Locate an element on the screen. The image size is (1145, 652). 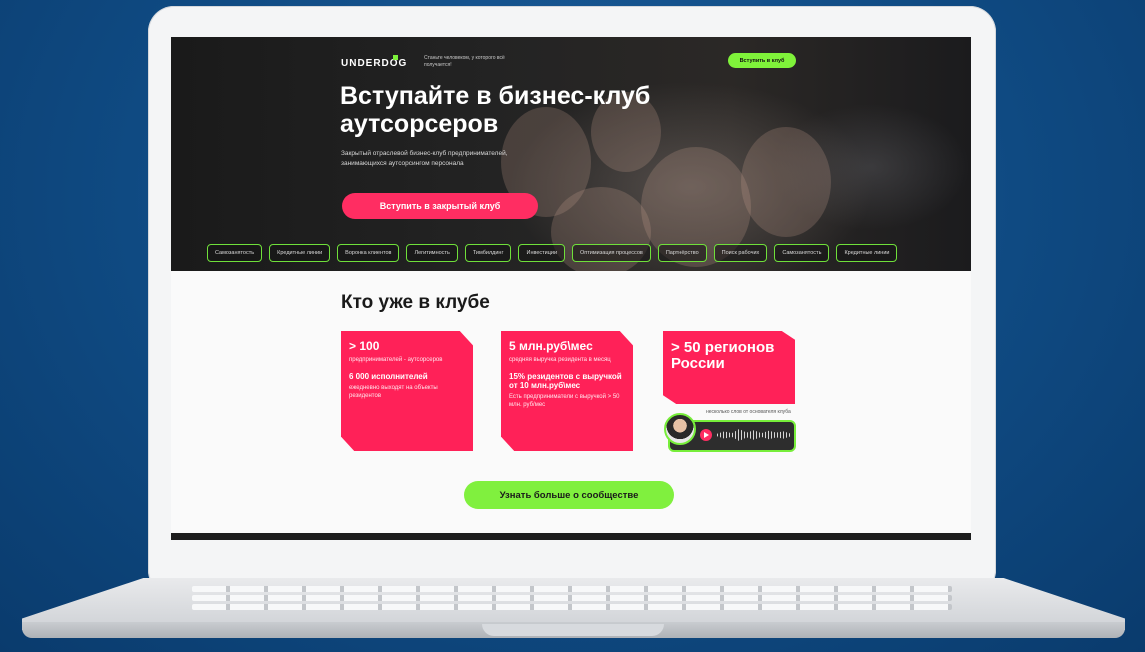
tag-item: Воронка клиентов is located at coordinates (368, 253).